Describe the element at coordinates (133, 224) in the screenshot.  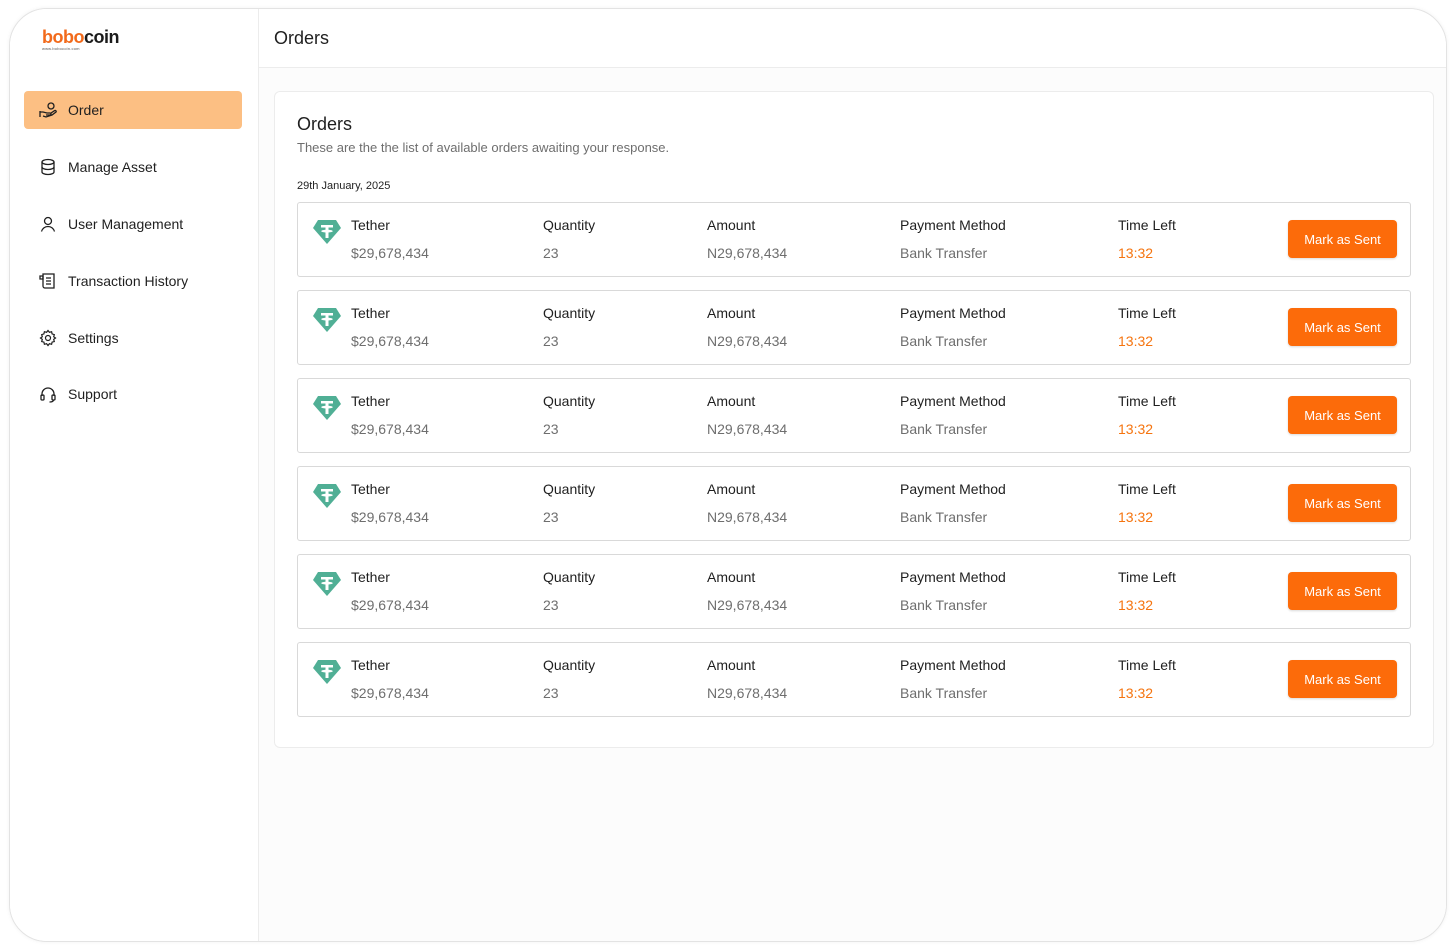
I see `sidebar-item-user-management: User Management` at that location.